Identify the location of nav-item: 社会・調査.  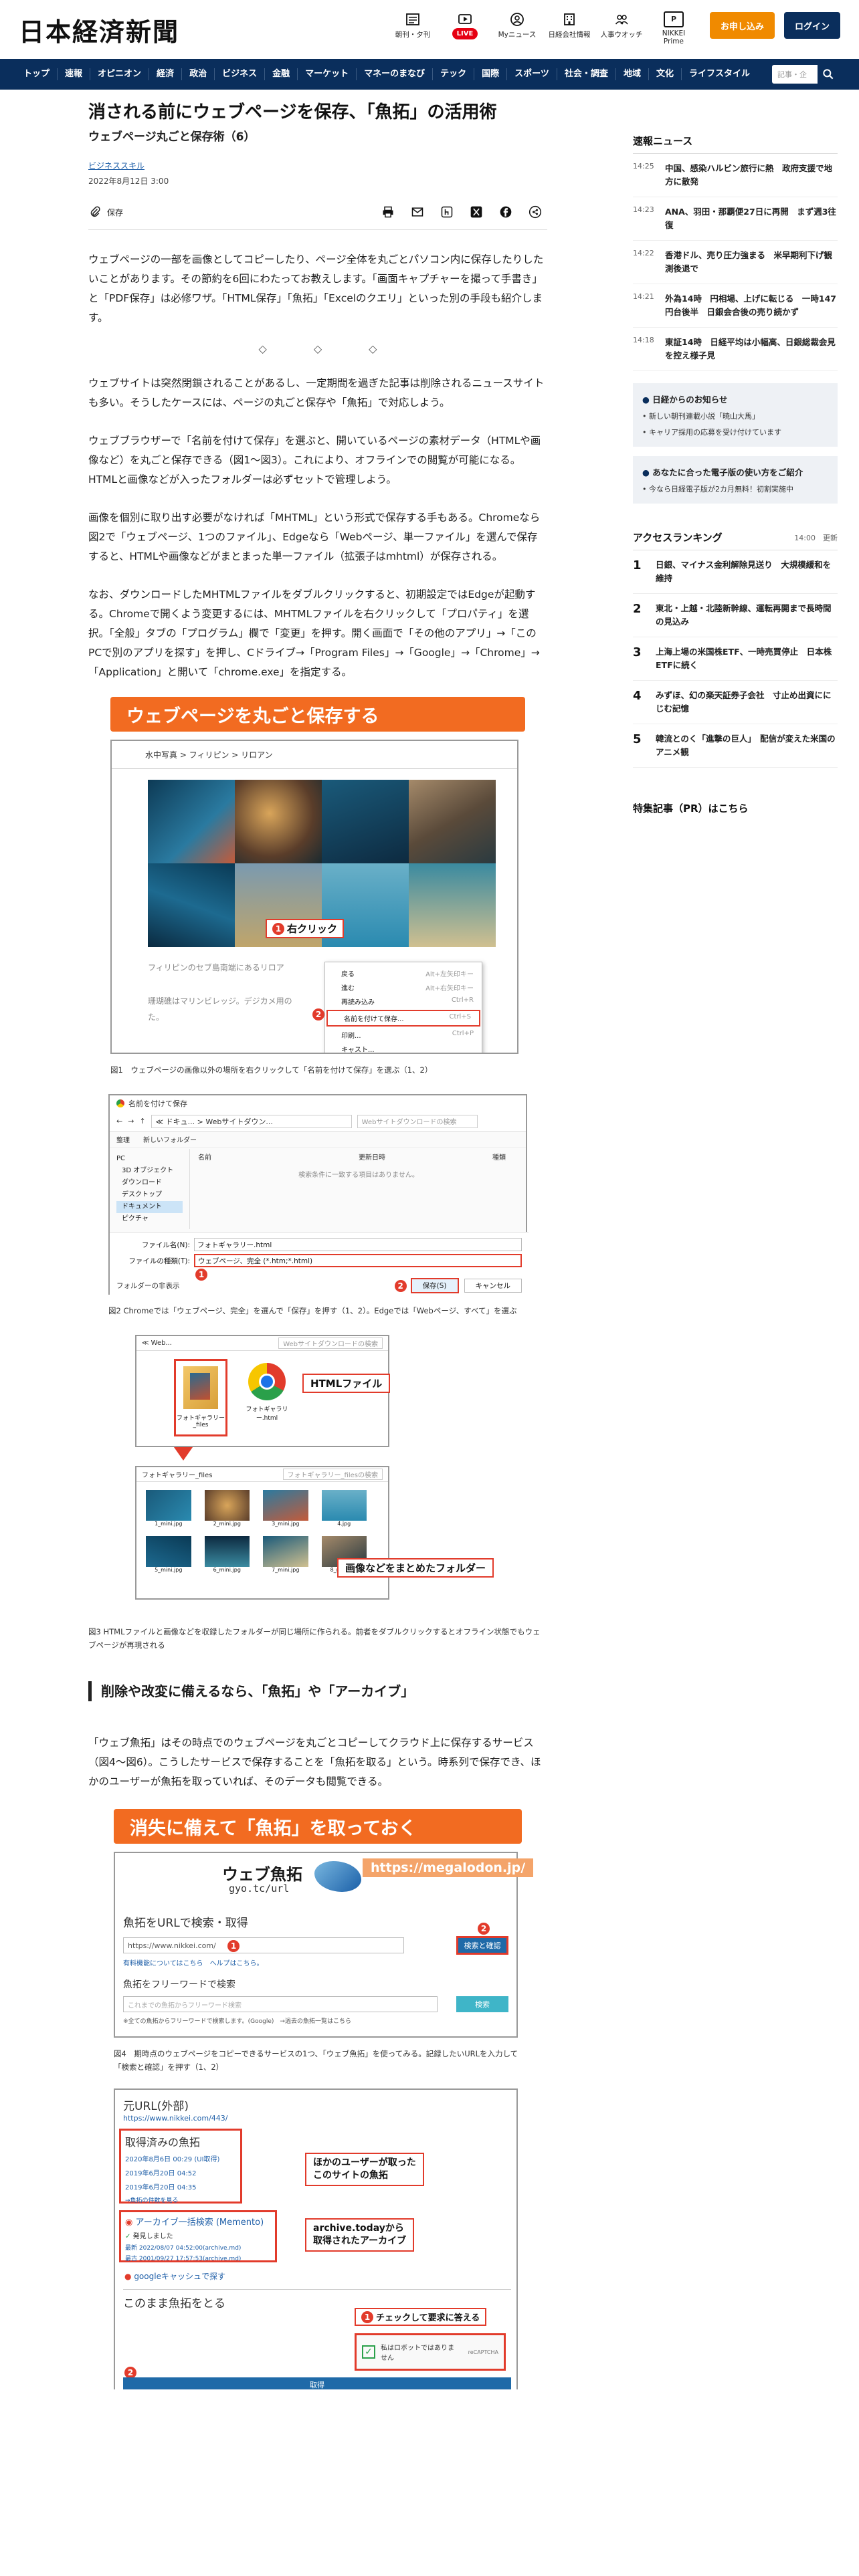
(586, 74).